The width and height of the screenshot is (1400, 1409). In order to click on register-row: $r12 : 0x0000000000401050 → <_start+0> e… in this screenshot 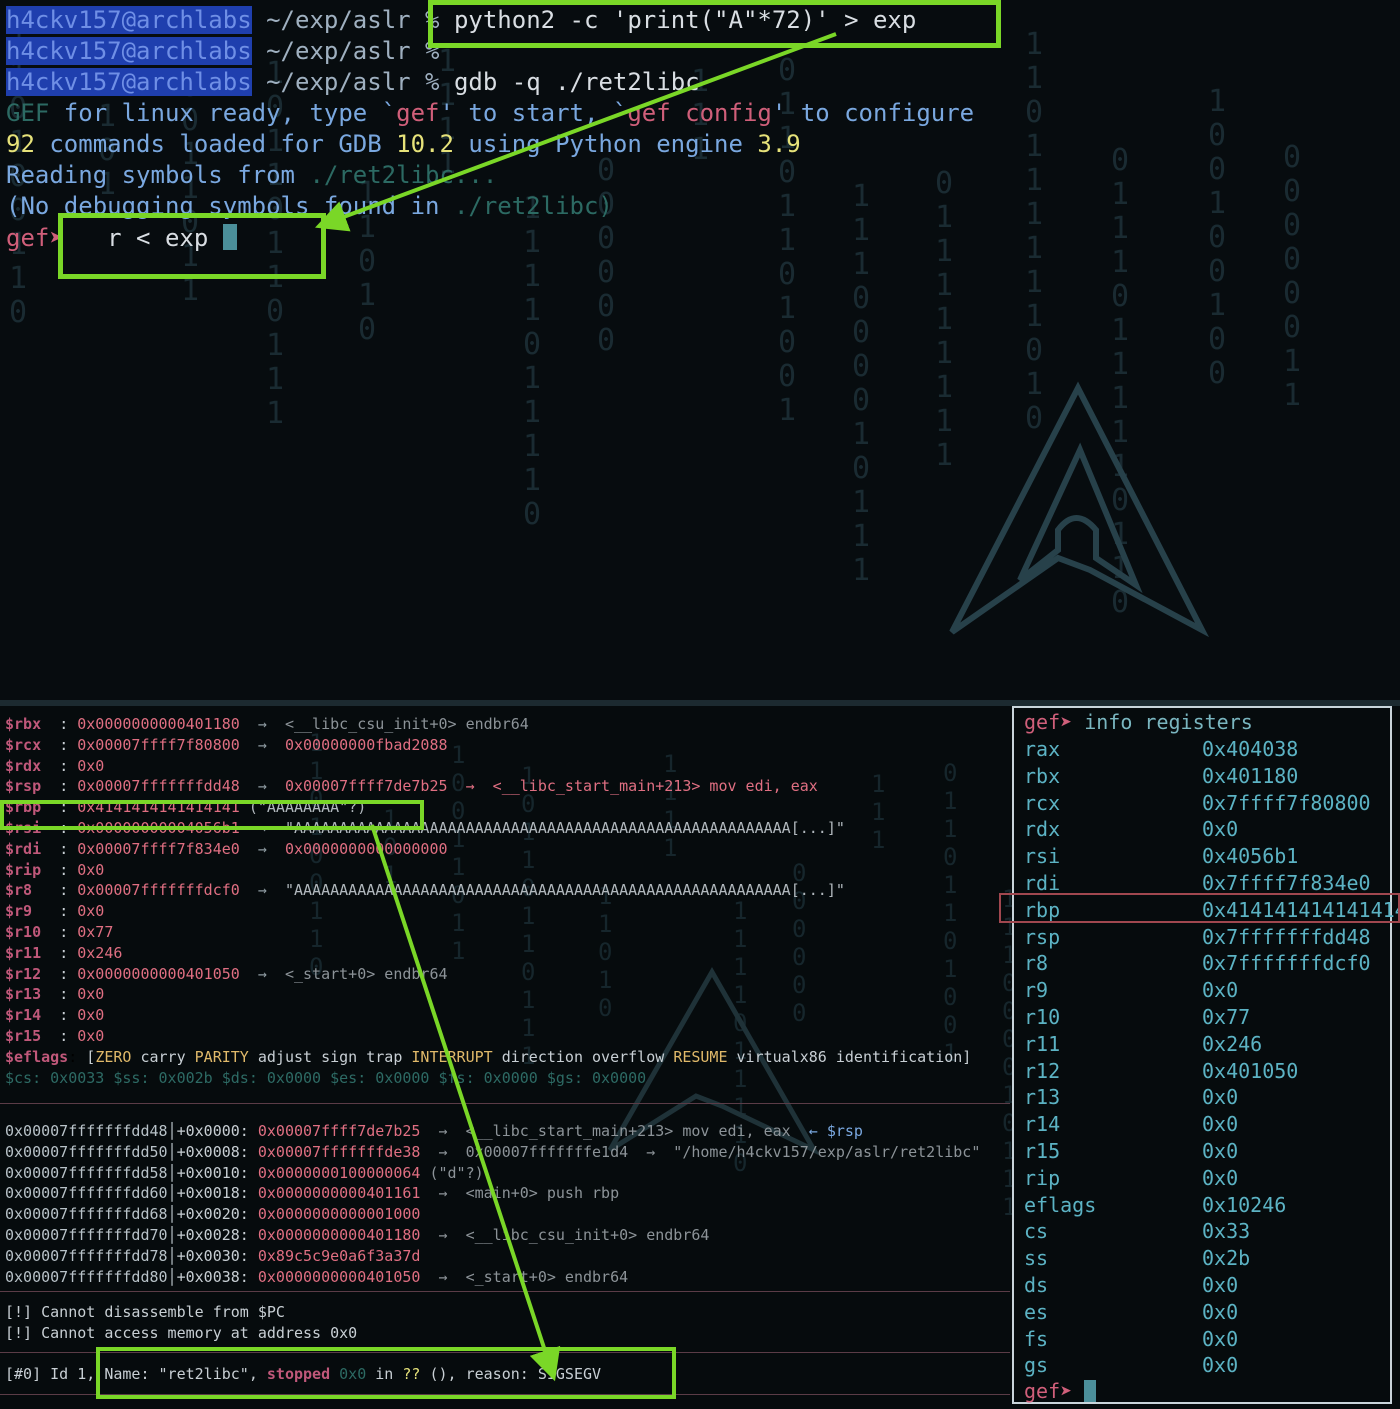, I will do `click(226, 973)`.